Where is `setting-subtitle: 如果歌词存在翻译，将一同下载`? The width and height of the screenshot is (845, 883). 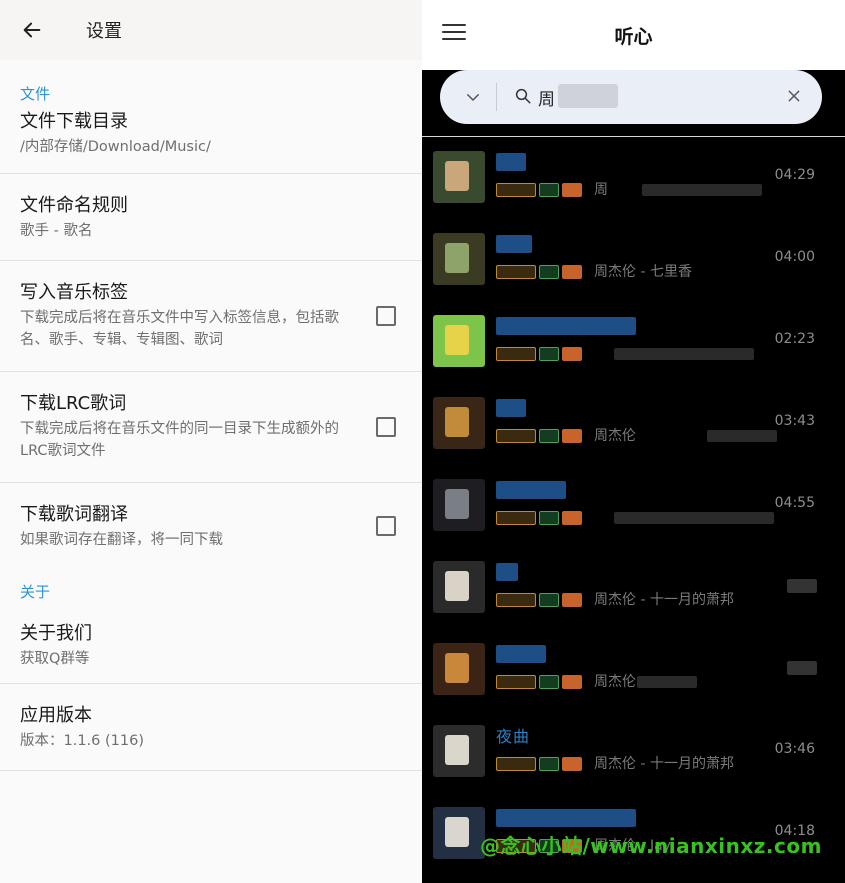 setting-subtitle: 如果歌词存在翻译，将一同下载 is located at coordinates (121, 540).